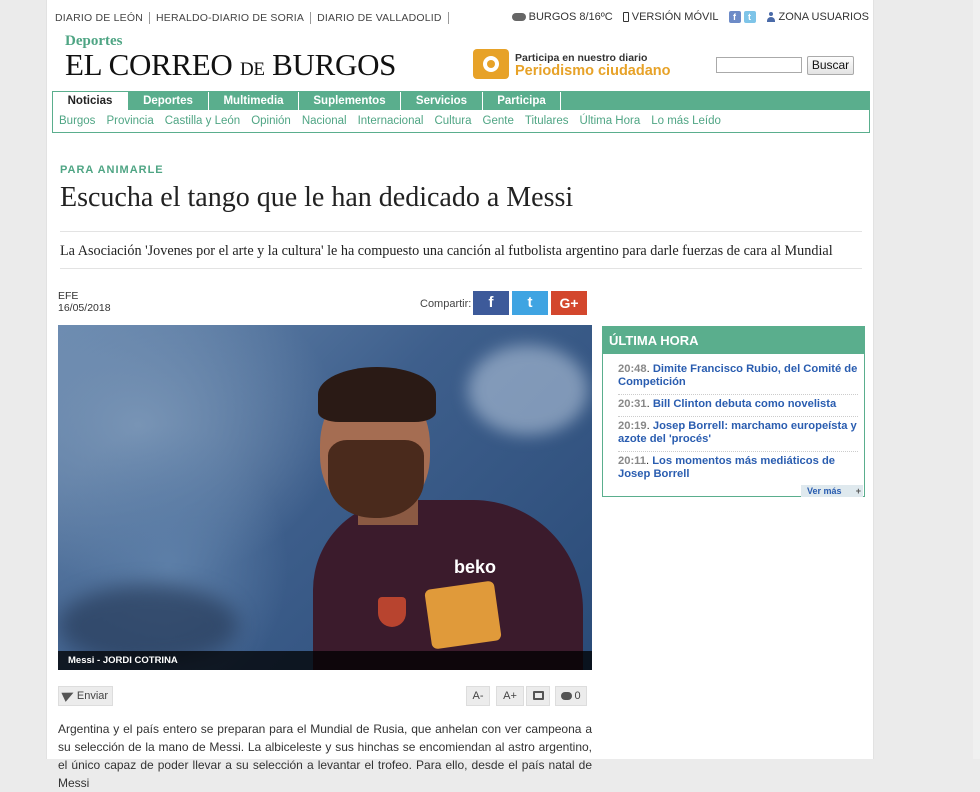 The height and width of the screenshot is (792, 980). What do you see at coordinates (380, 18) in the screenshot?
I see `sister-site-link: DIARIO DE VALLADOLID` at bounding box center [380, 18].